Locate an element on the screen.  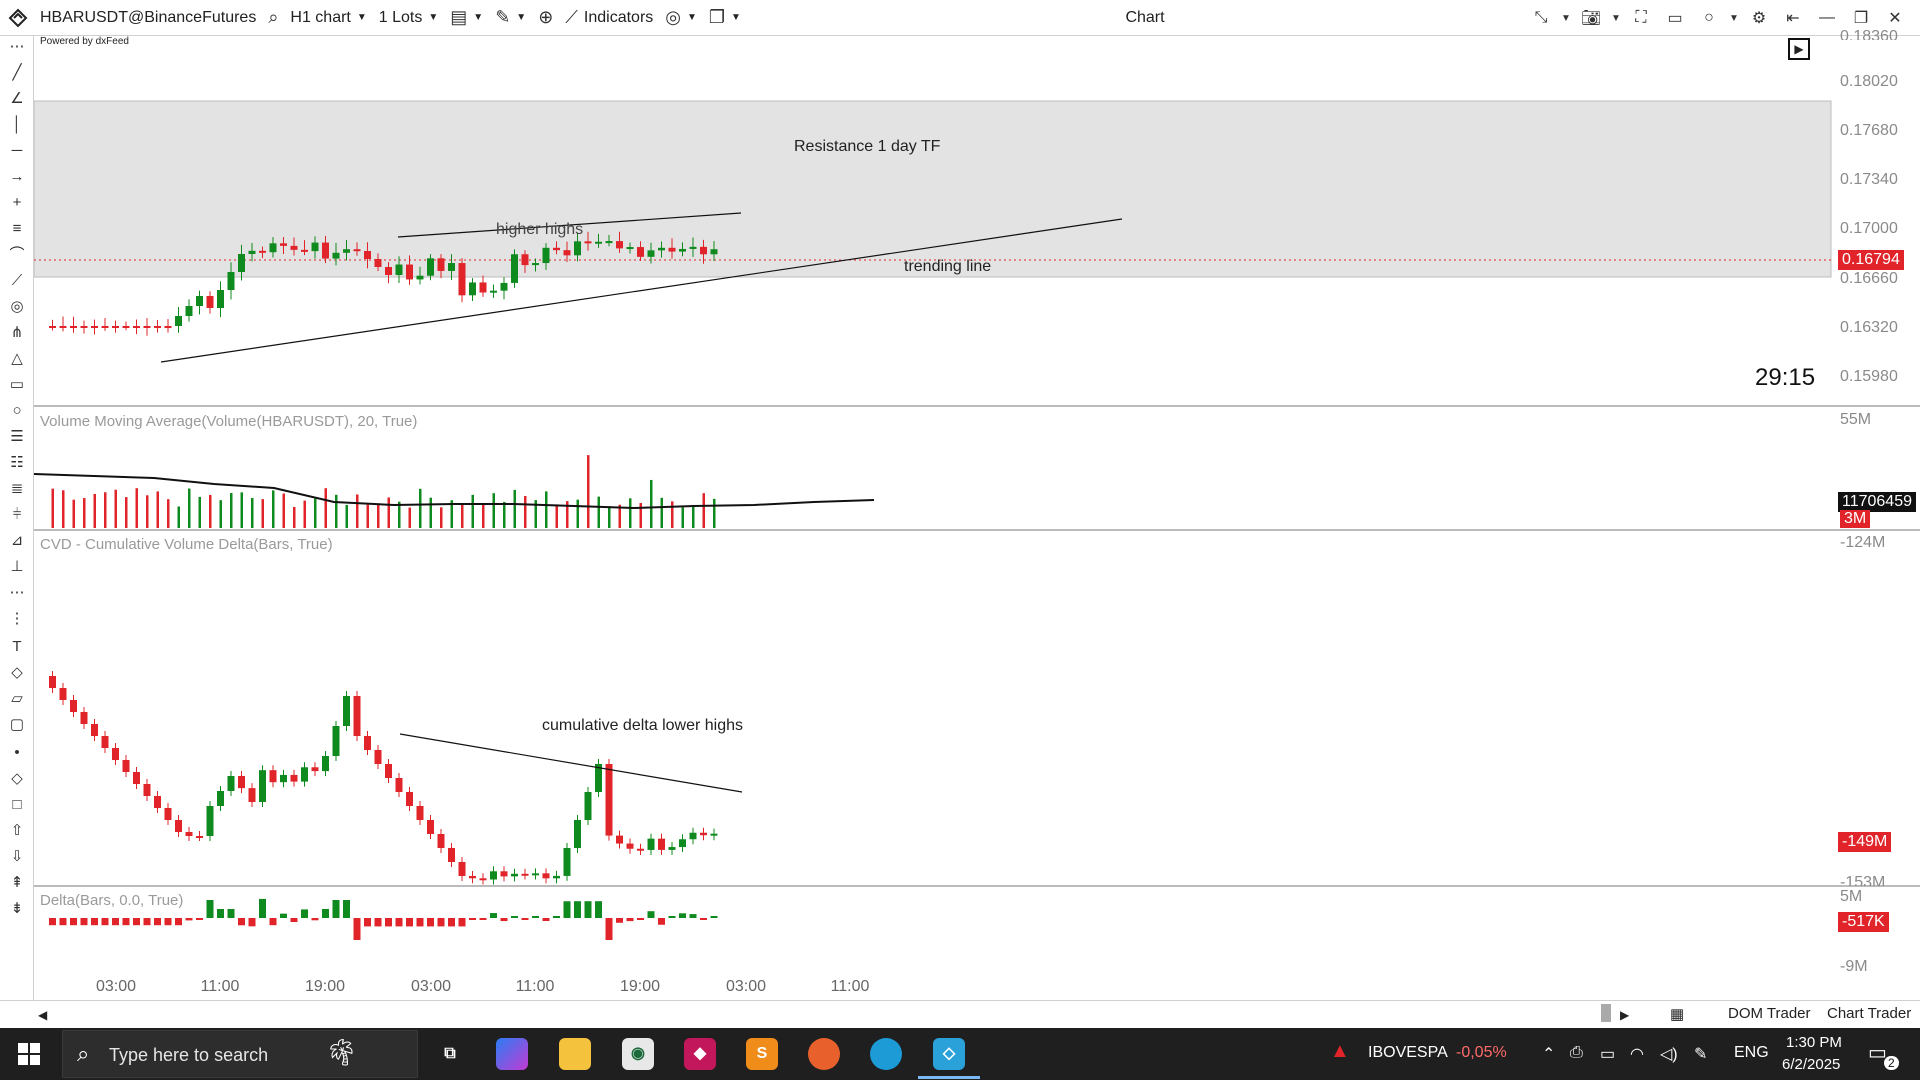
zoom-icon: ⊕ is located at coordinates (545, 18).